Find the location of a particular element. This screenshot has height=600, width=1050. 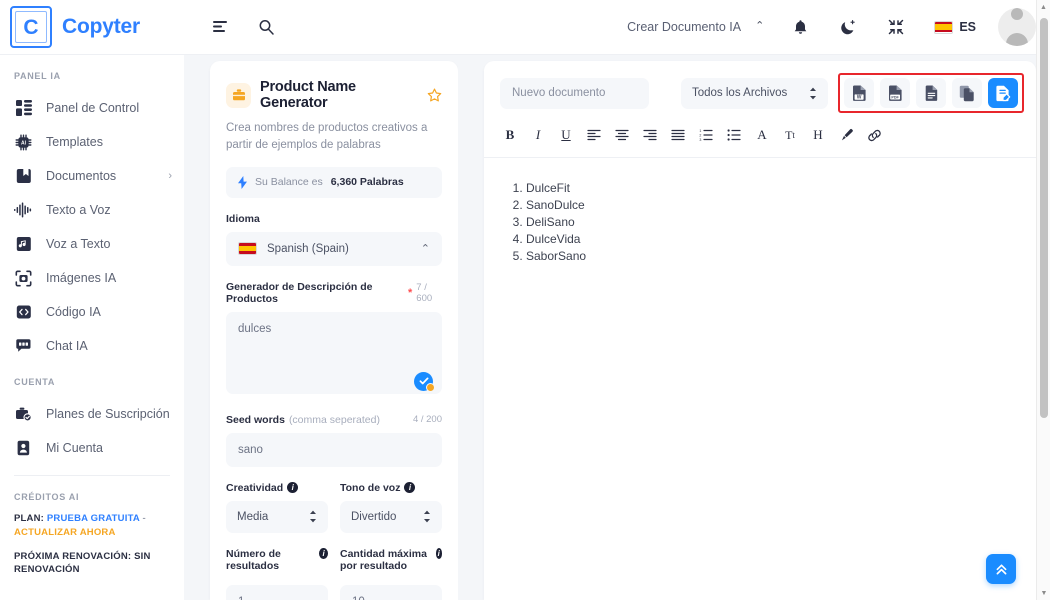

camera-frame-icon is located at coordinates (23, 278).